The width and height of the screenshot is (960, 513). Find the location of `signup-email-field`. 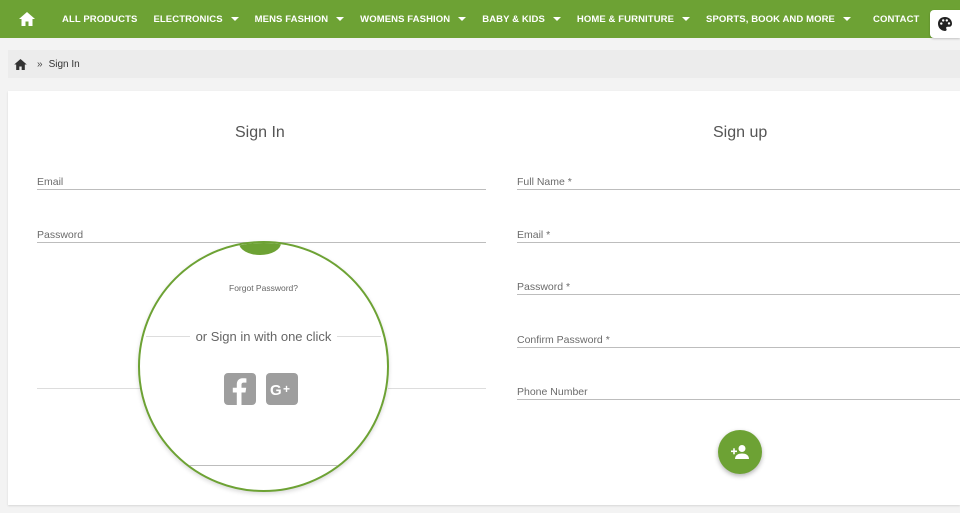

signup-email-field is located at coordinates (738, 234).